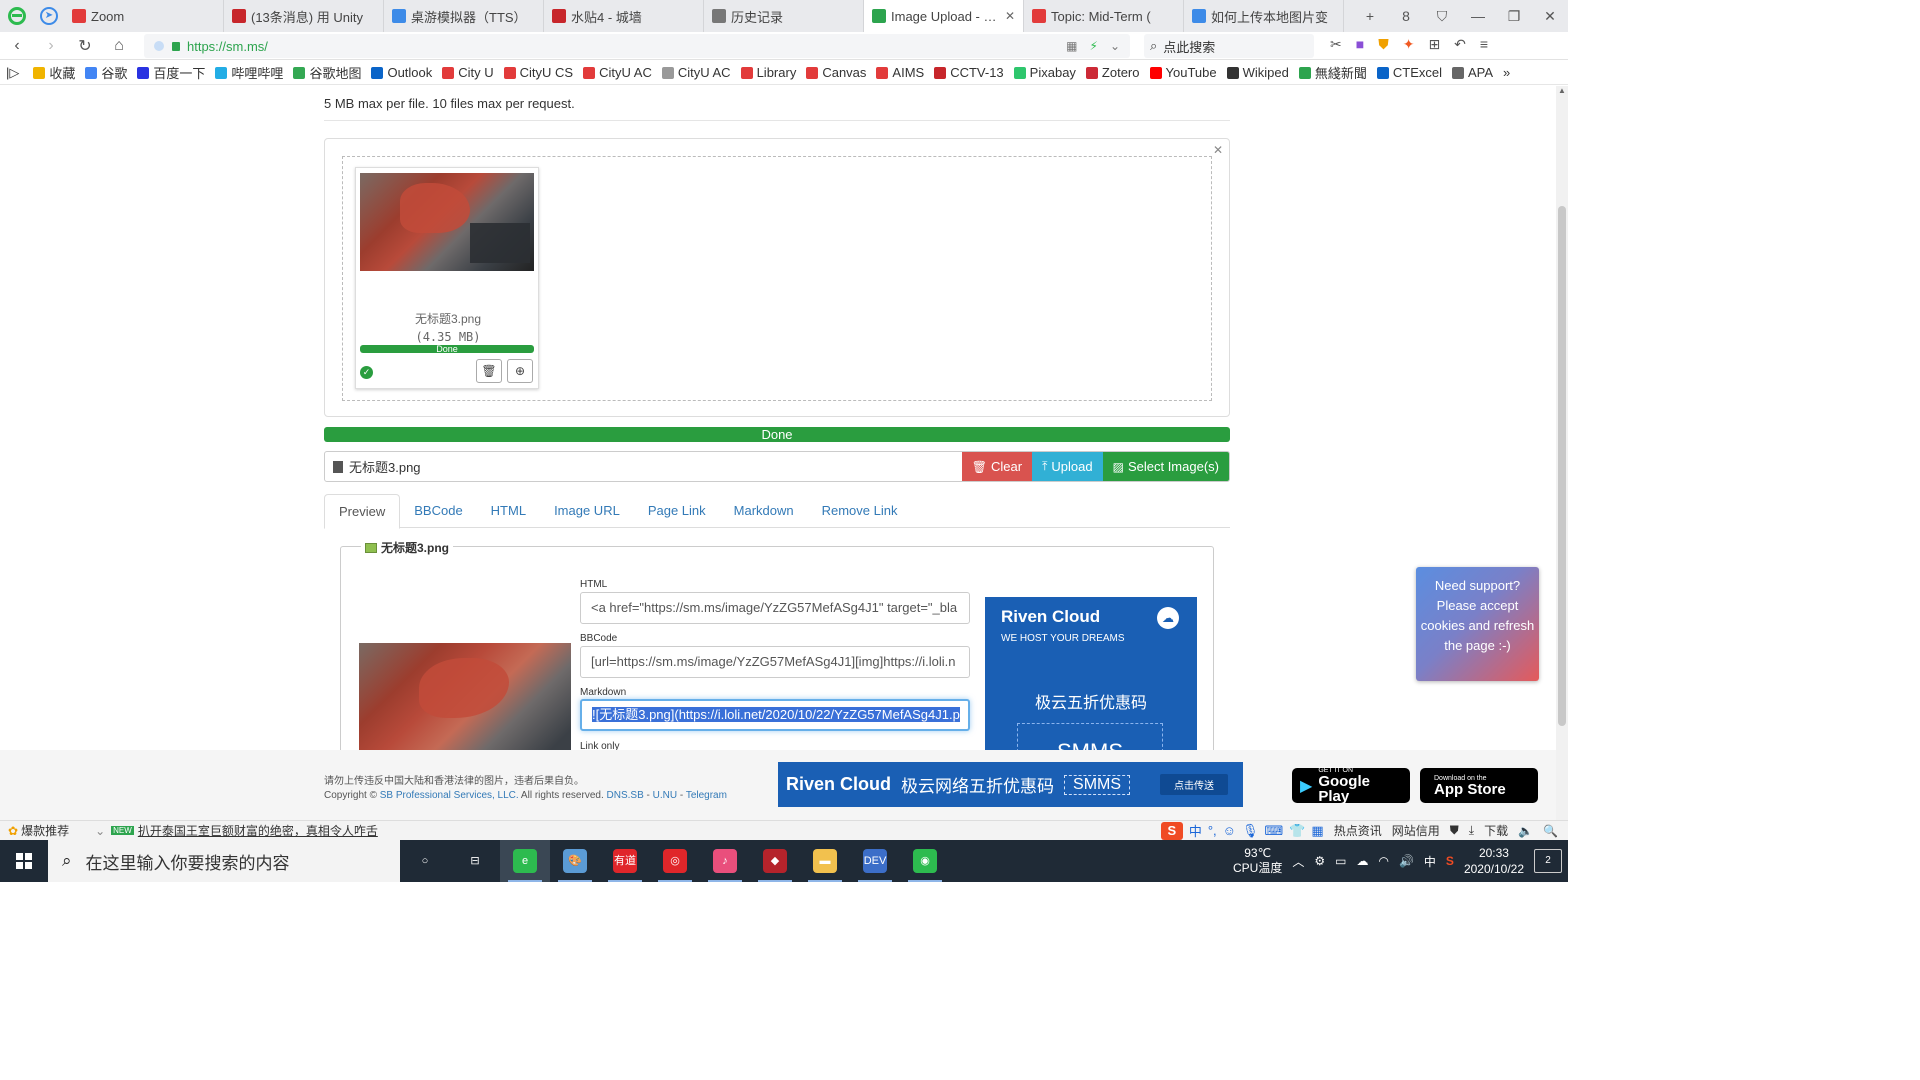 Image resolution: width=1920 pixels, height=1080 pixels. I want to click on toolbox-icon: ▦, so click(1317, 831).